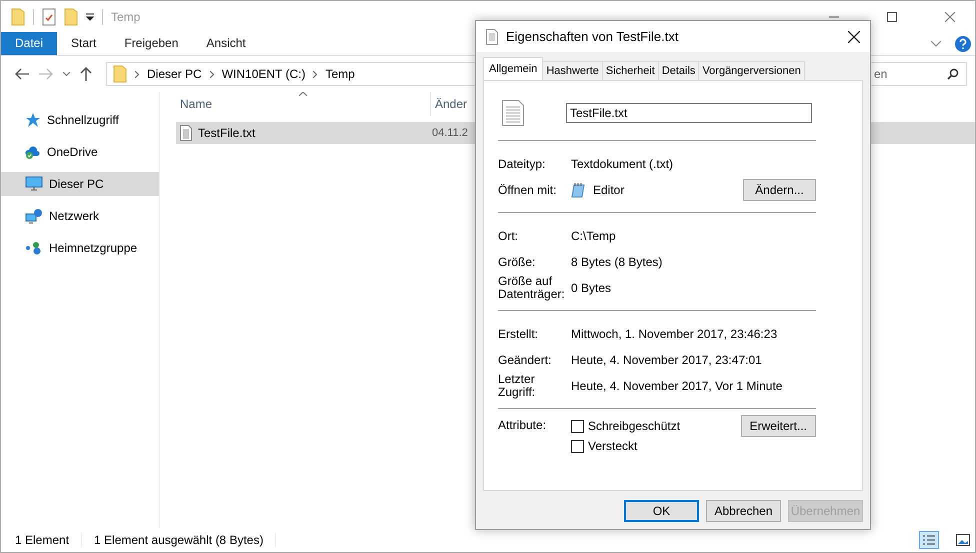  What do you see at coordinates (608, 190) in the screenshot?
I see `property-value: Editor` at bounding box center [608, 190].